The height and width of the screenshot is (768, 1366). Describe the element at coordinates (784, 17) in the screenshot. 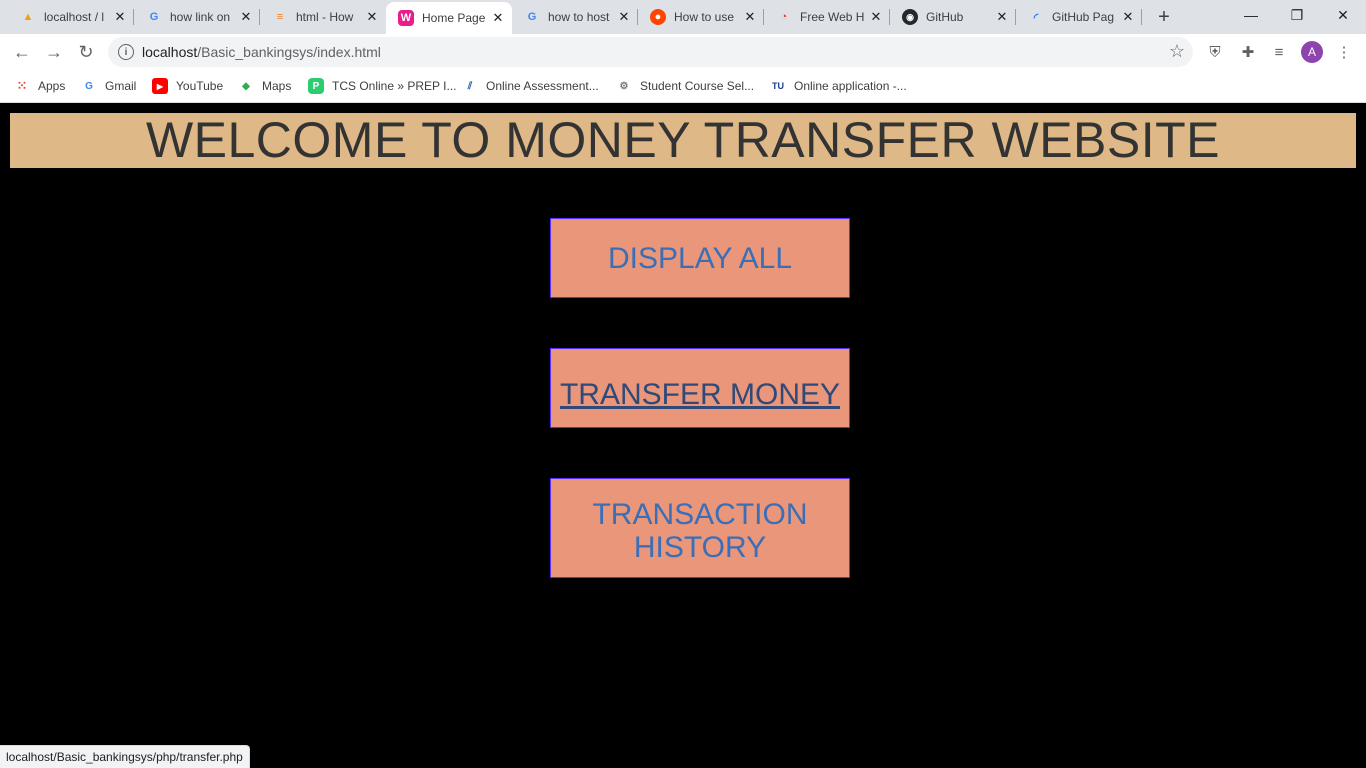

I see `webhost-icon: ◔` at that location.